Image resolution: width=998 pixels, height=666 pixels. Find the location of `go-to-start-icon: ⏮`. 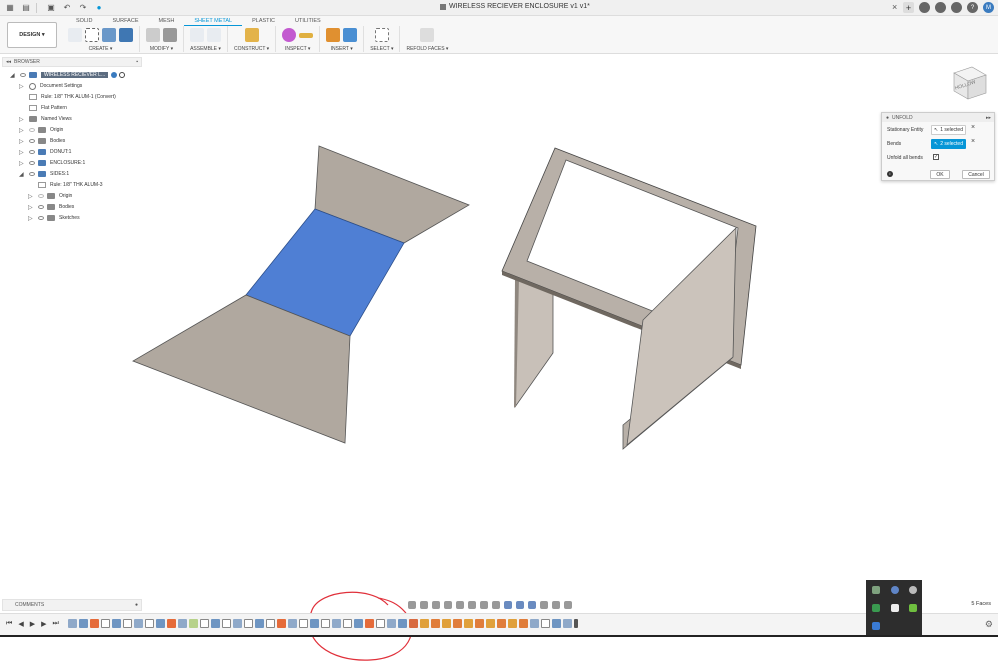

go-to-start-icon: ⏮ is located at coordinates (9, 624).